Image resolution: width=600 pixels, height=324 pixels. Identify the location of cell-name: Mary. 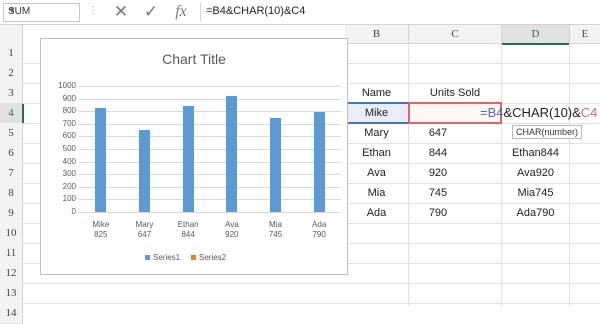
(376, 133).